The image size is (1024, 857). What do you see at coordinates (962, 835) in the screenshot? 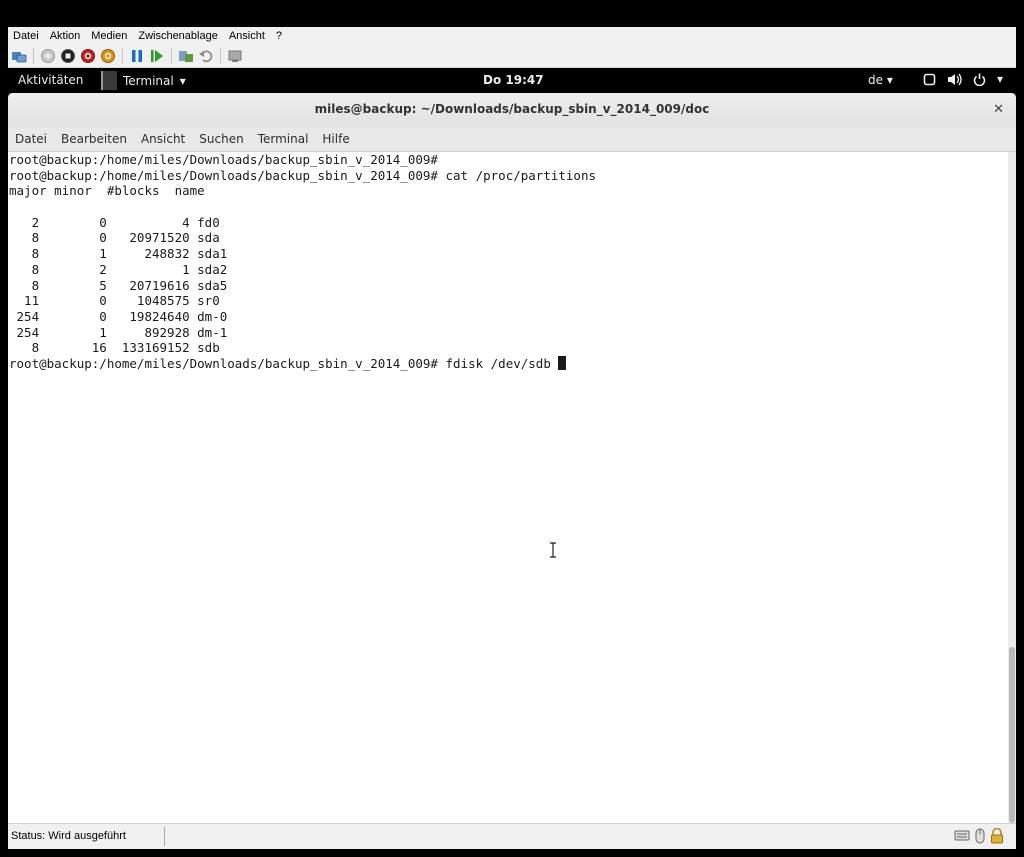
I see `keyboard-icon` at bounding box center [962, 835].